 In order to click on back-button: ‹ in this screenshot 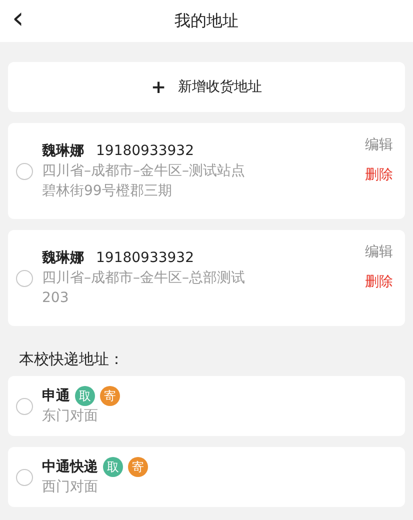, I will do `click(18, 19)`.